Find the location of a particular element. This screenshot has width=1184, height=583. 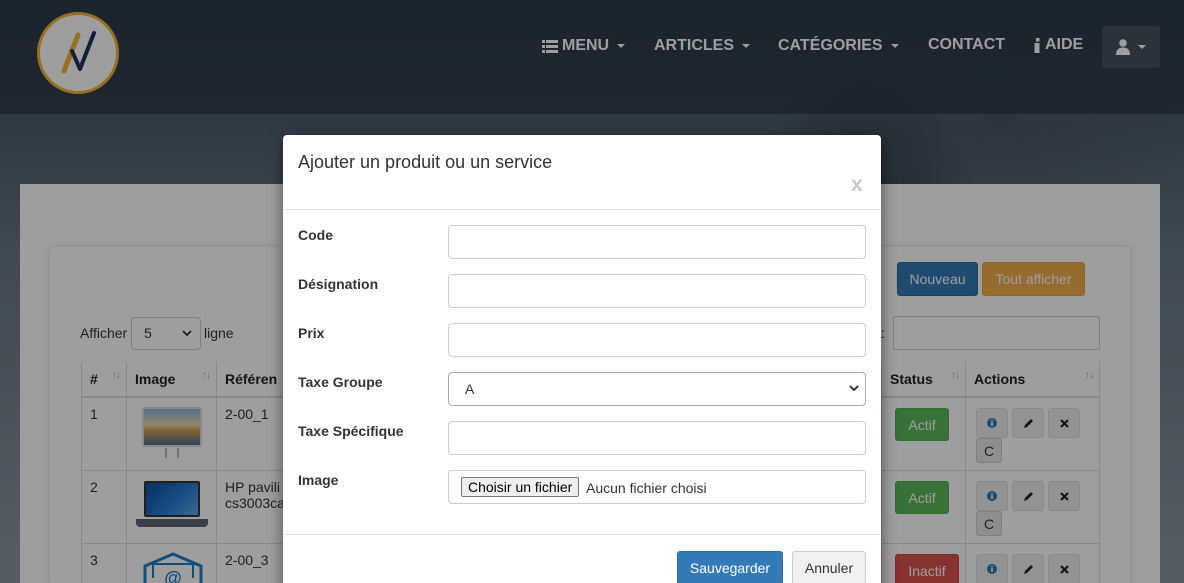

close-button: x is located at coordinates (857, 185).